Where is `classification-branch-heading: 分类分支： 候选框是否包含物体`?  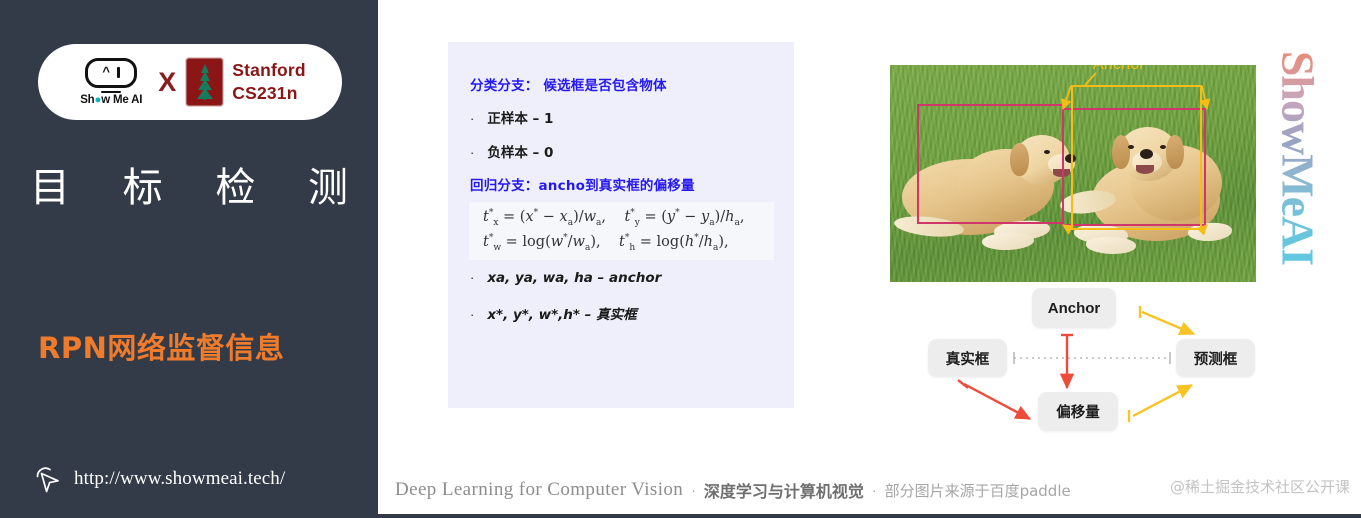
classification-branch-heading: 分类分支： 候选框是否包含物体 is located at coordinates (568, 86).